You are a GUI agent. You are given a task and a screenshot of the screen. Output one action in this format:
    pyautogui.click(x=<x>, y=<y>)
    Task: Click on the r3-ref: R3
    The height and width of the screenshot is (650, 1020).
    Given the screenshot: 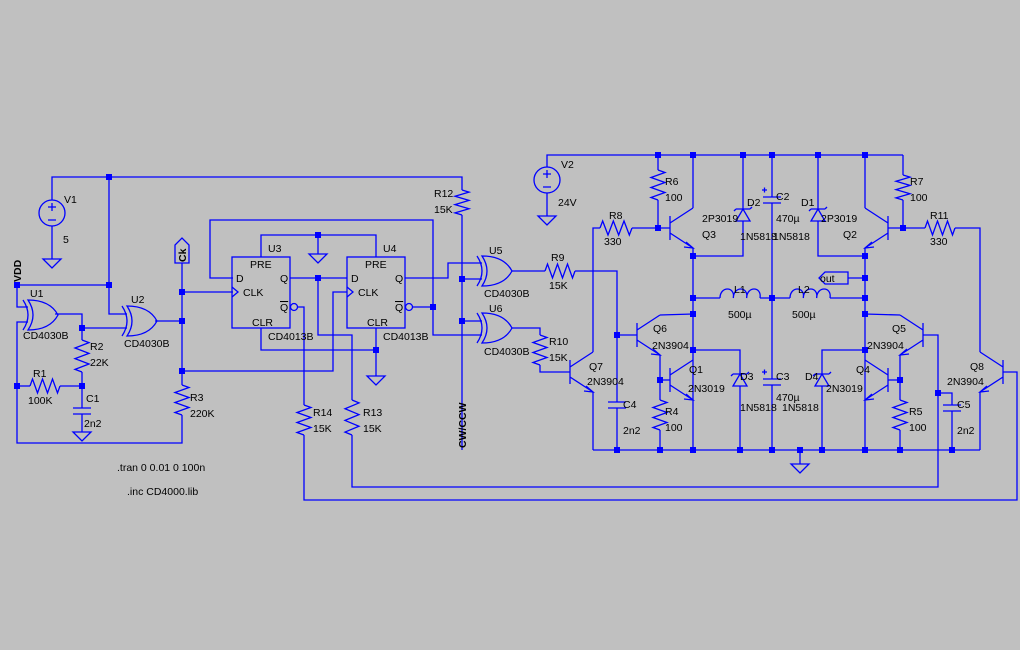 What is the action you would take?
    pyautogui.click(x=197, y=398)
    